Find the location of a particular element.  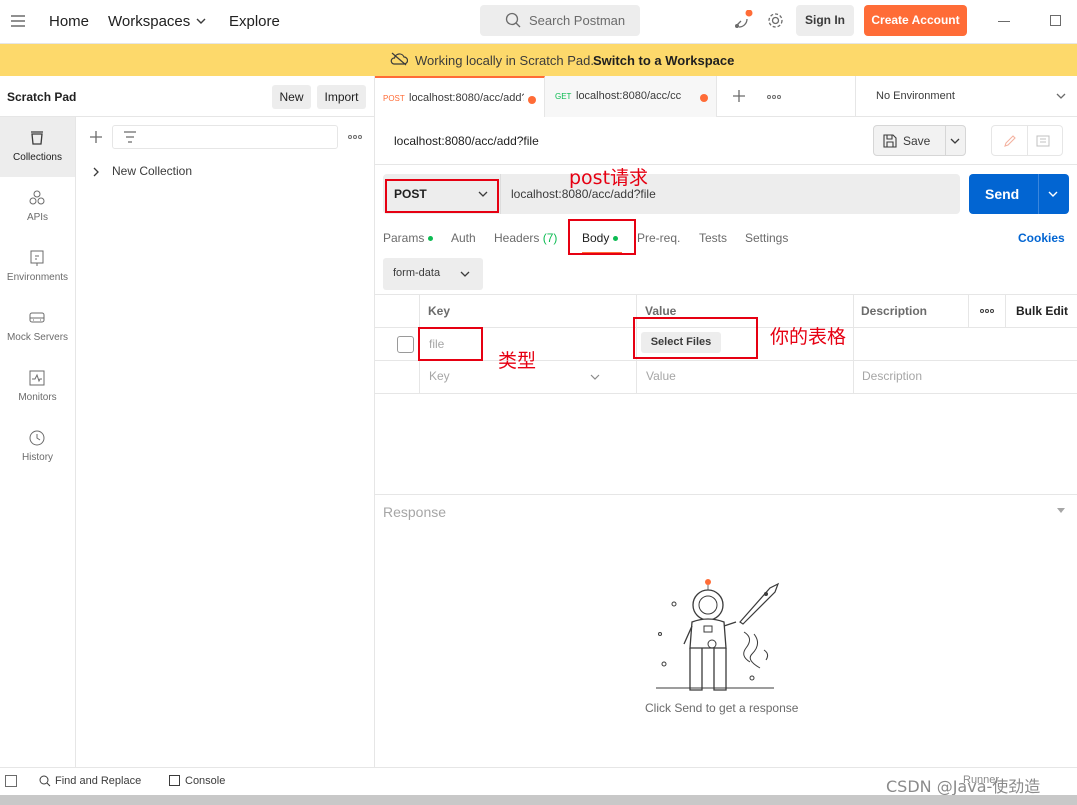

column-header-description: Description is located at coordinates (894, 311).